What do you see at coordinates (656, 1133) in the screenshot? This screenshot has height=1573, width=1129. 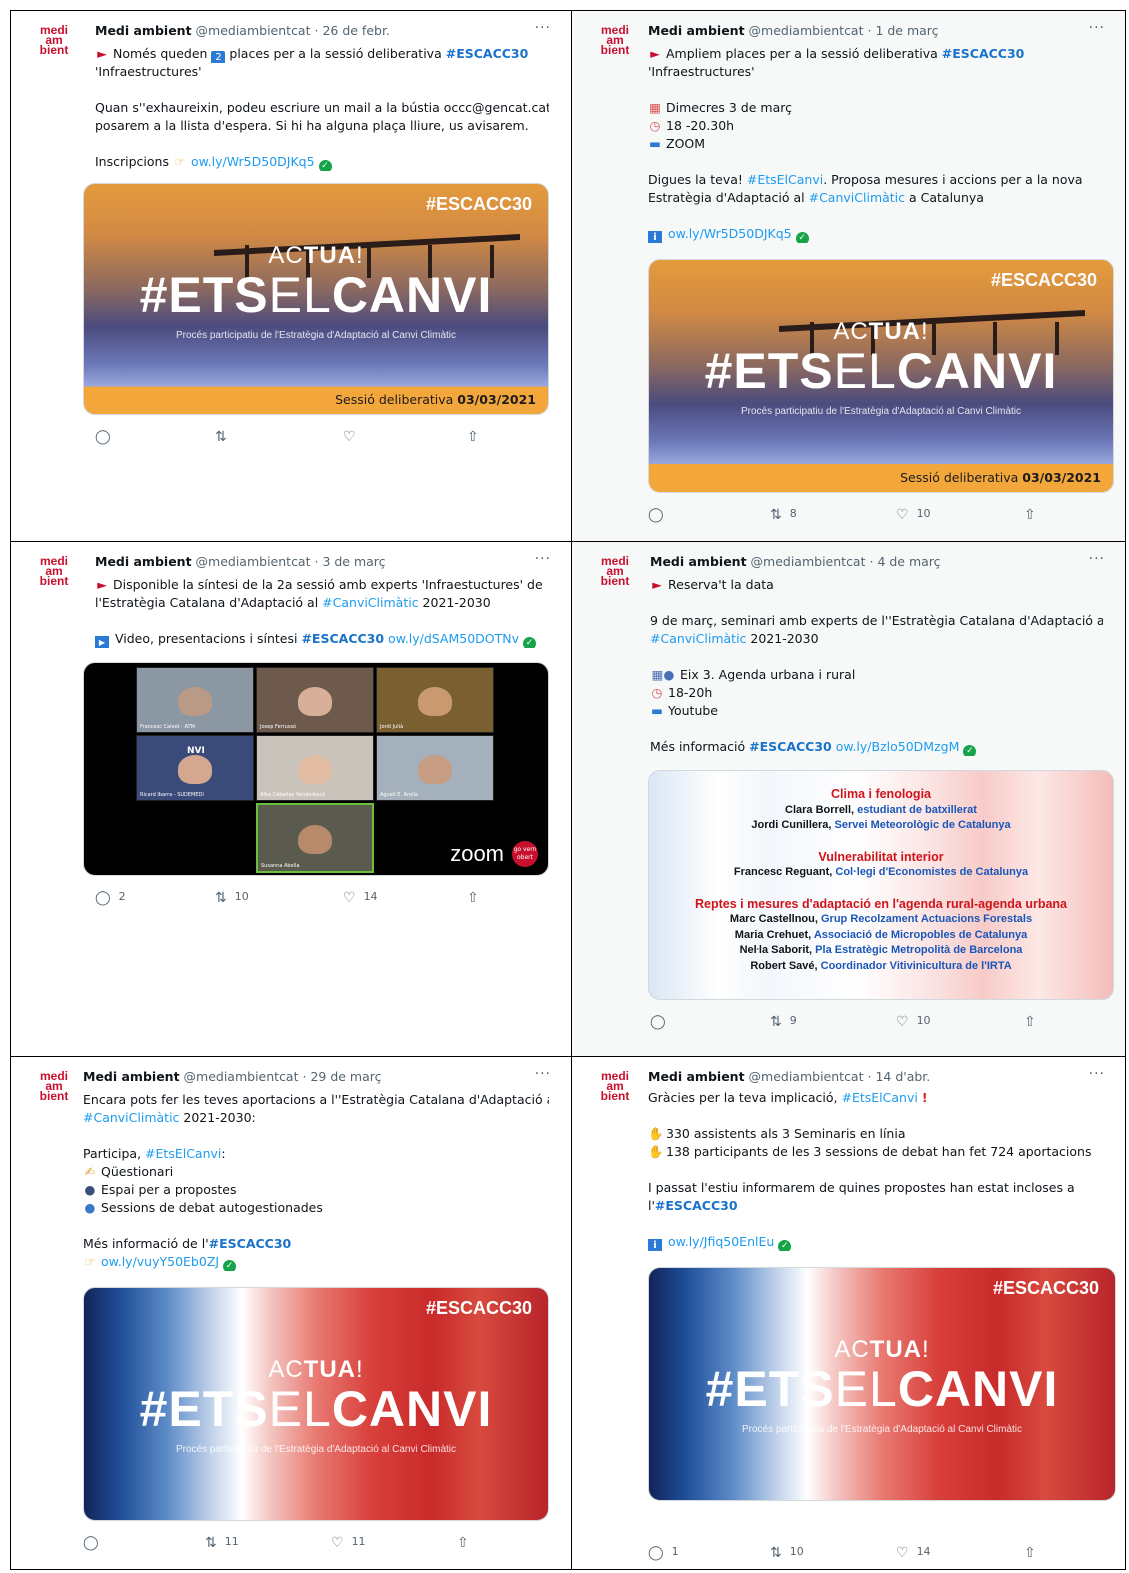 I see `ok-hand-icon: ✋` at bounding box center [656, 1133].